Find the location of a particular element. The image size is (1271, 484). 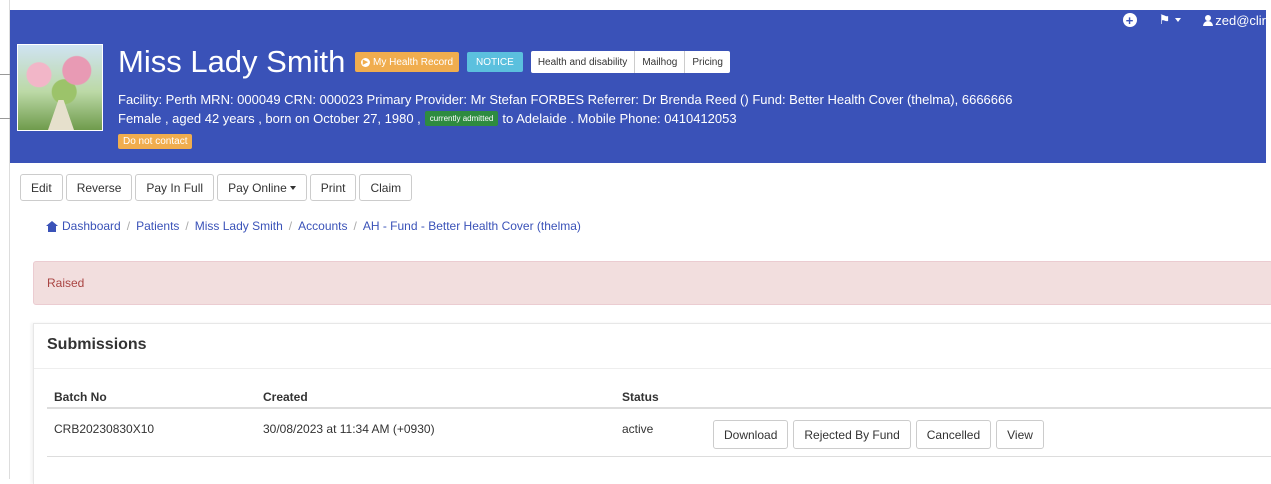

pricing-button: Pricing is located at coordinates (707, 62).